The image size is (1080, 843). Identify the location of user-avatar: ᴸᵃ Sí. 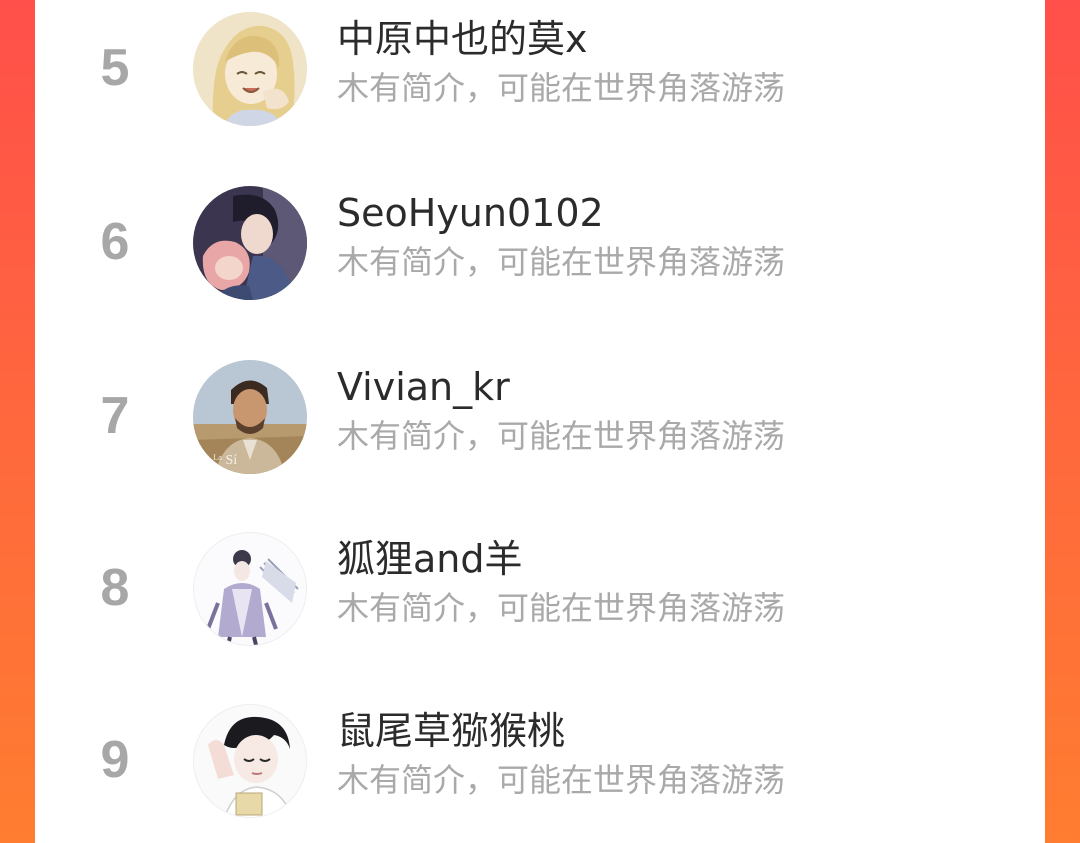
(250, 417).